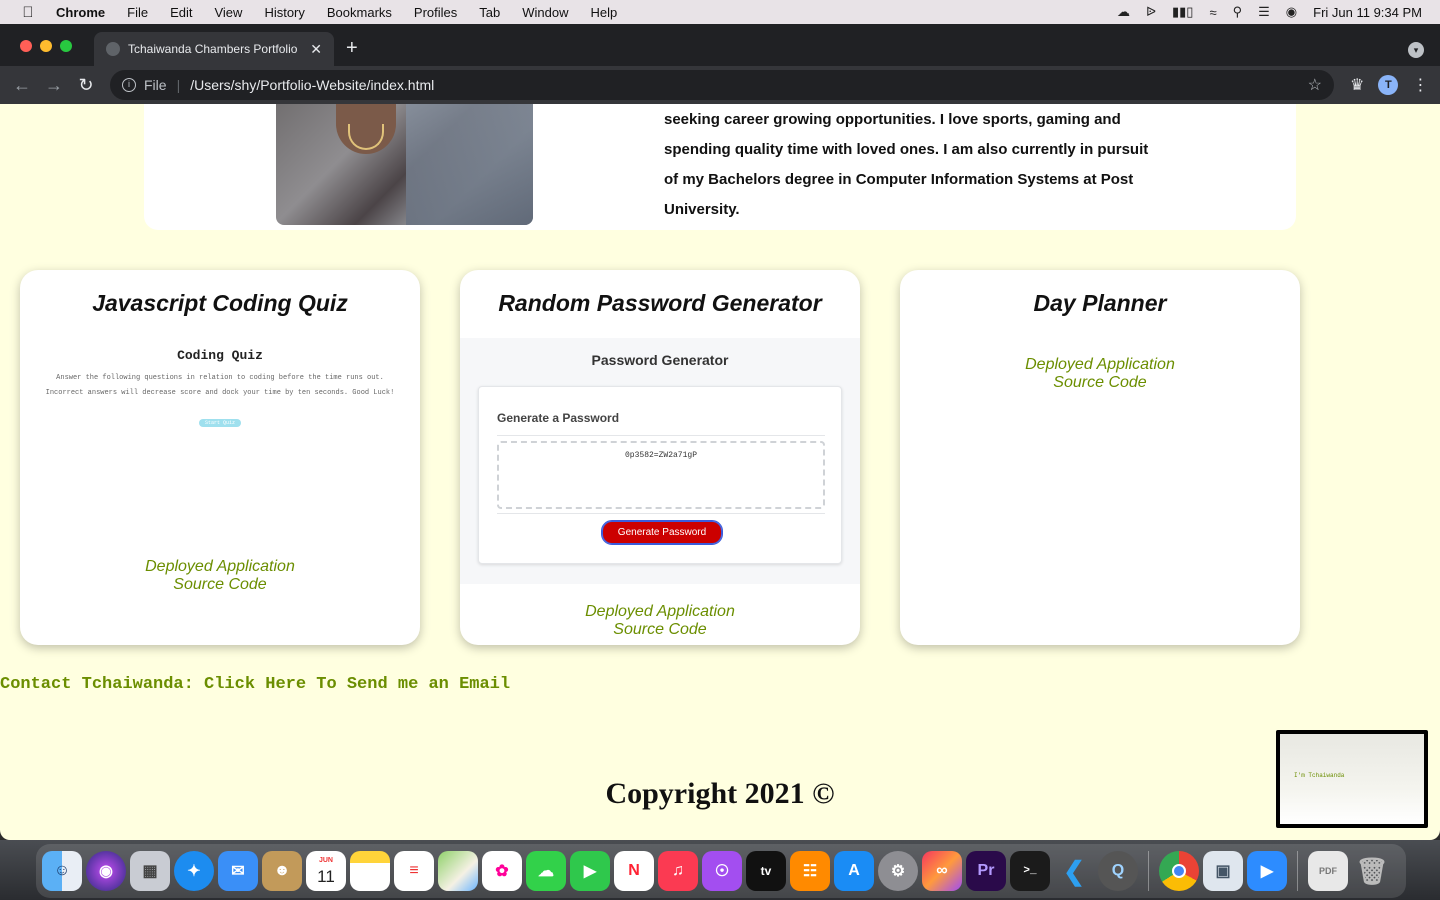 Image resolution: width=1440 pixels, height=900 pixels. What do you see at coordinates (238, 871) in the screenshot?
I see `mail-icon: ✉` at bounding box center [238, 871].